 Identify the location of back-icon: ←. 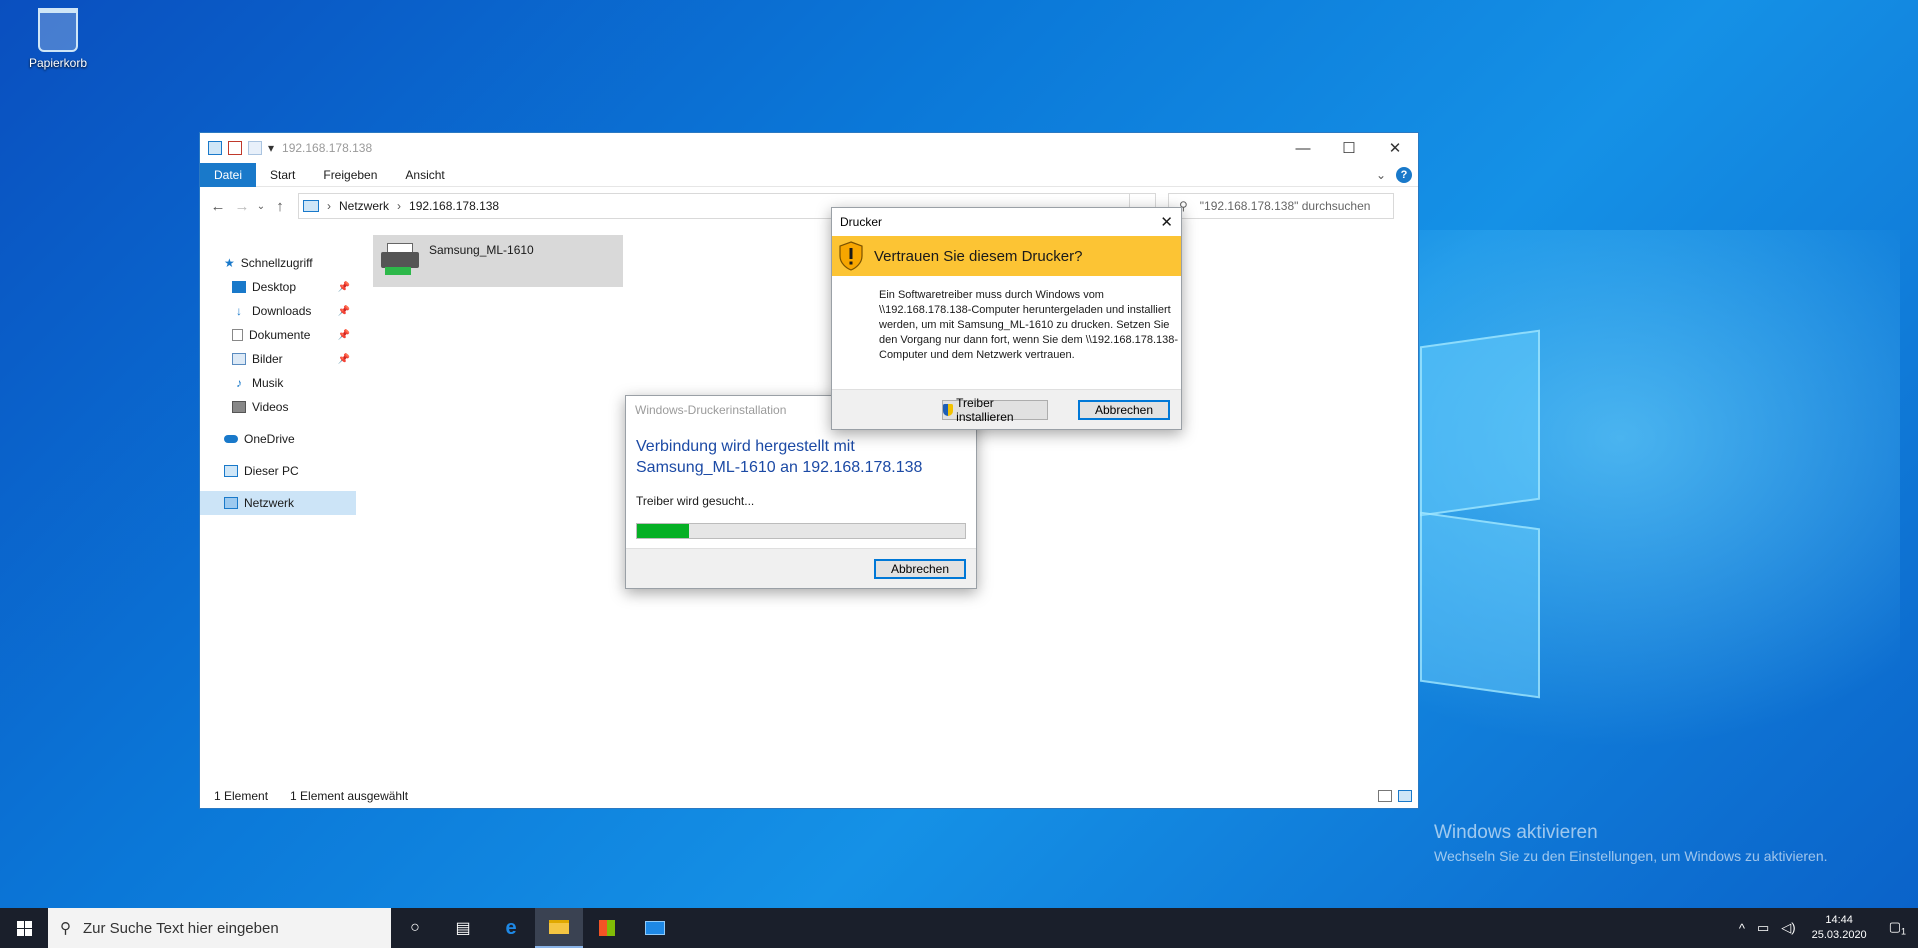
(218, 206).